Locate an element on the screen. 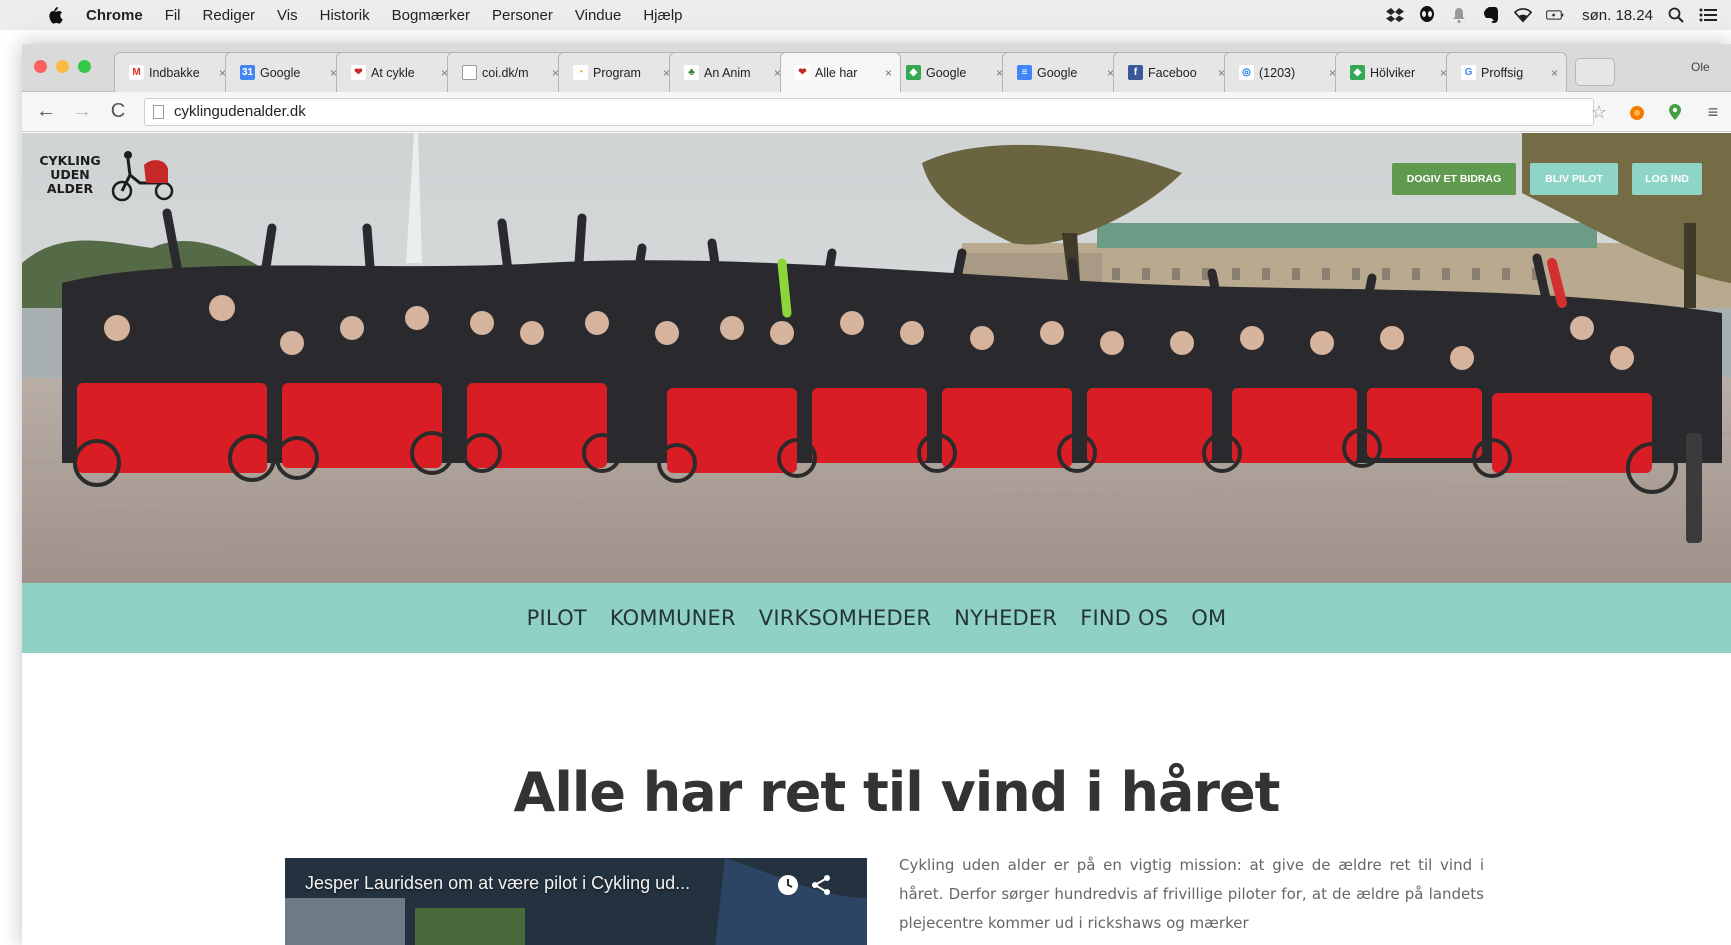  watch-later-icon is located at coordinates (788, 885).